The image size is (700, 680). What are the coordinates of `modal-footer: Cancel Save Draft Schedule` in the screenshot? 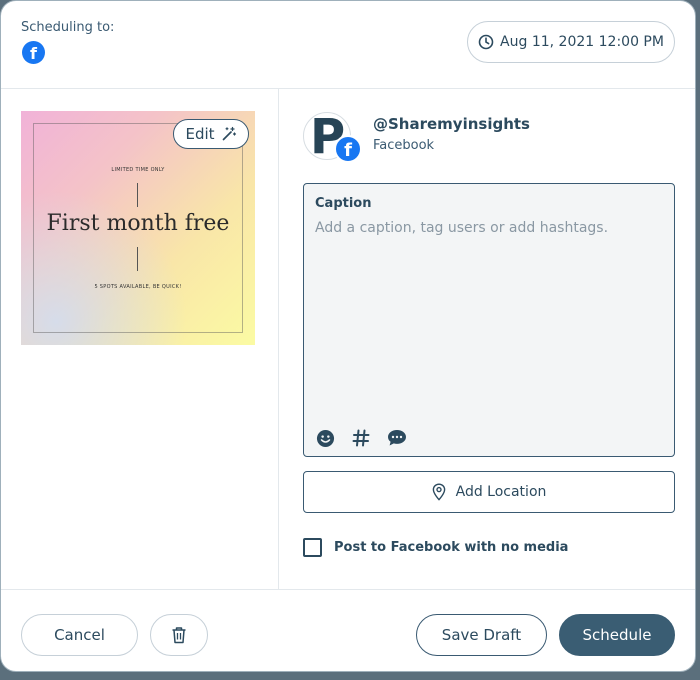 It's located at (348, 630).